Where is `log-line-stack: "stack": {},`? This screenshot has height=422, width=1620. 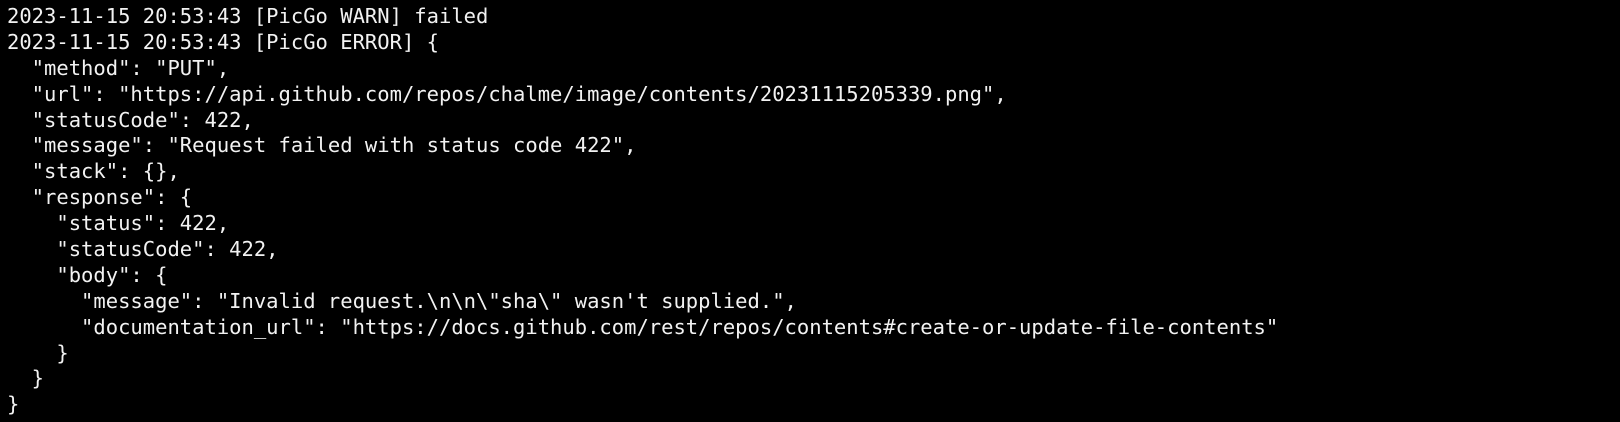
log-line-stack: "stack": {}, is located at coordinates (93, 171).